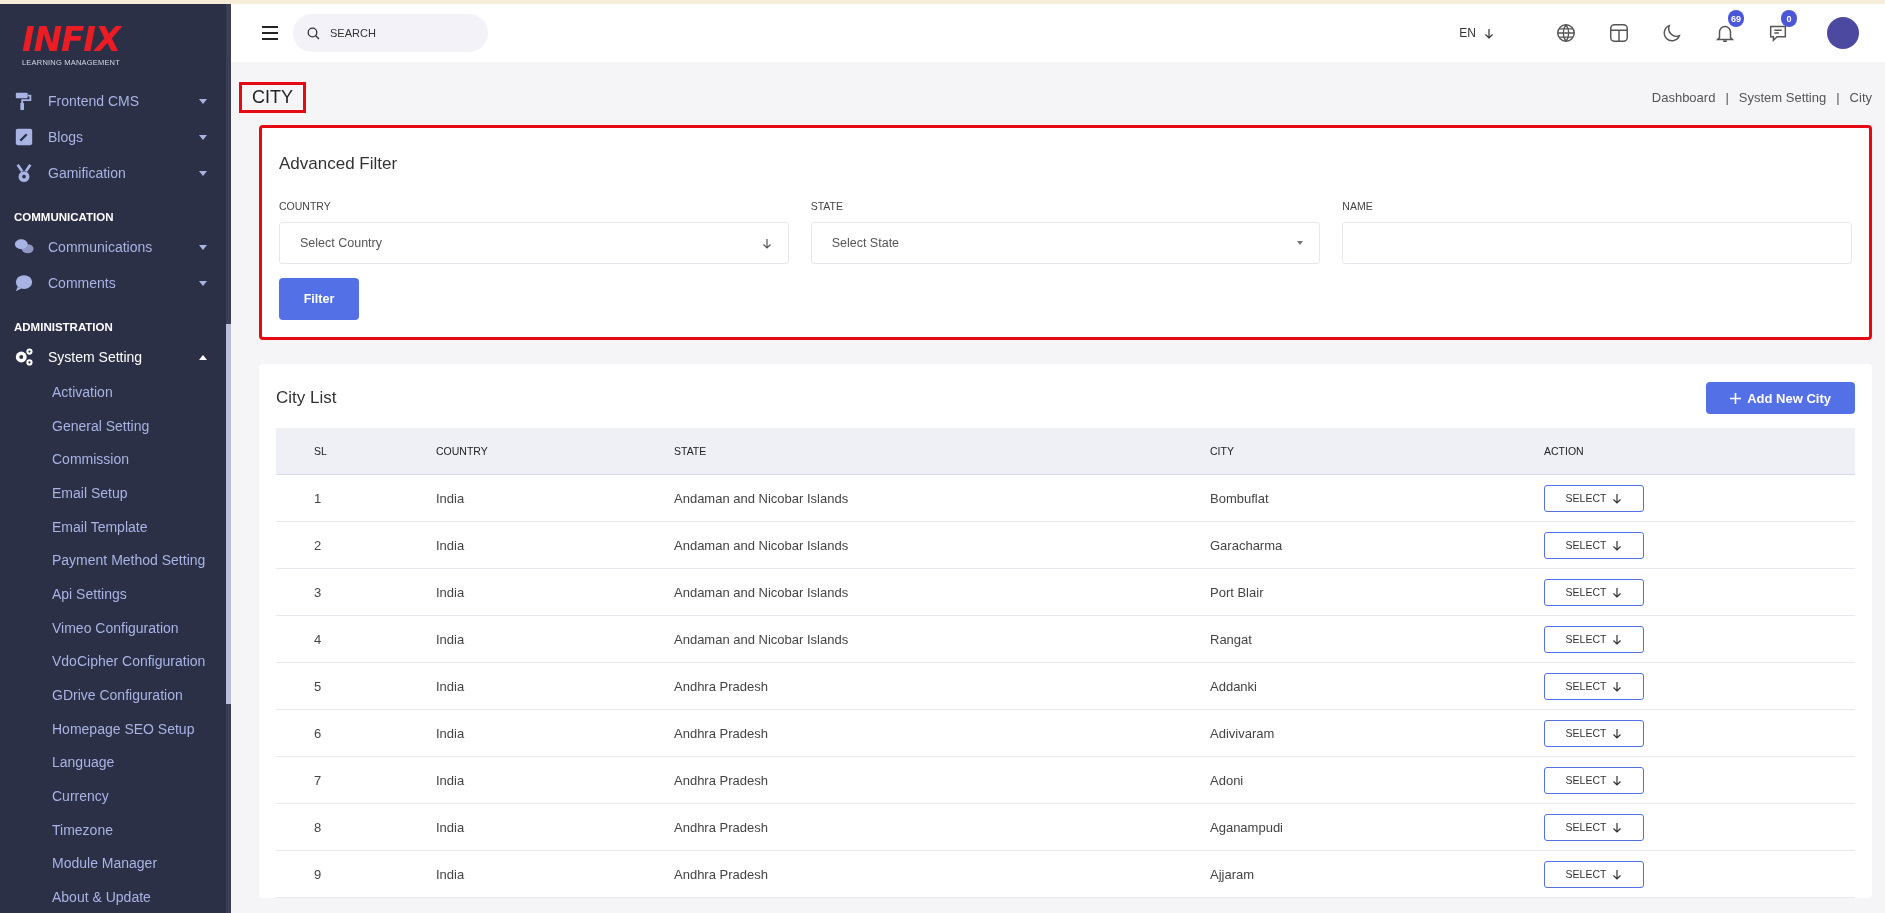  Describe the element at coordinates (1672, 33) in the screenshot. I see `moon-icon` at that location.